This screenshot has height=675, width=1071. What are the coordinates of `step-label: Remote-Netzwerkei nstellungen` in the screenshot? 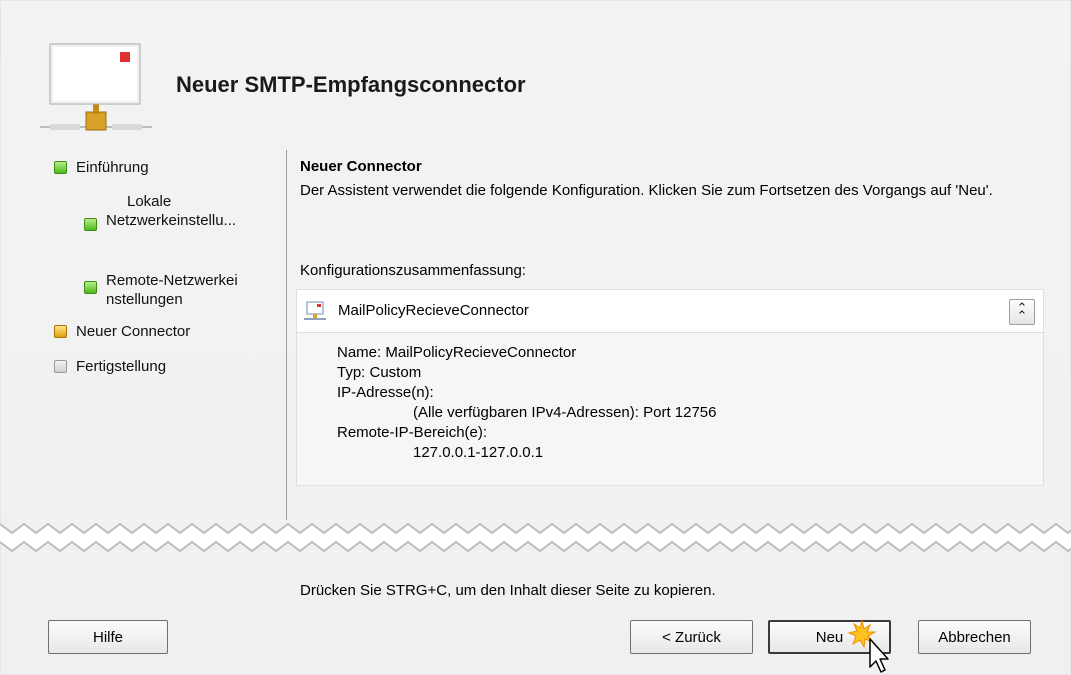 It's located at (172, 290).